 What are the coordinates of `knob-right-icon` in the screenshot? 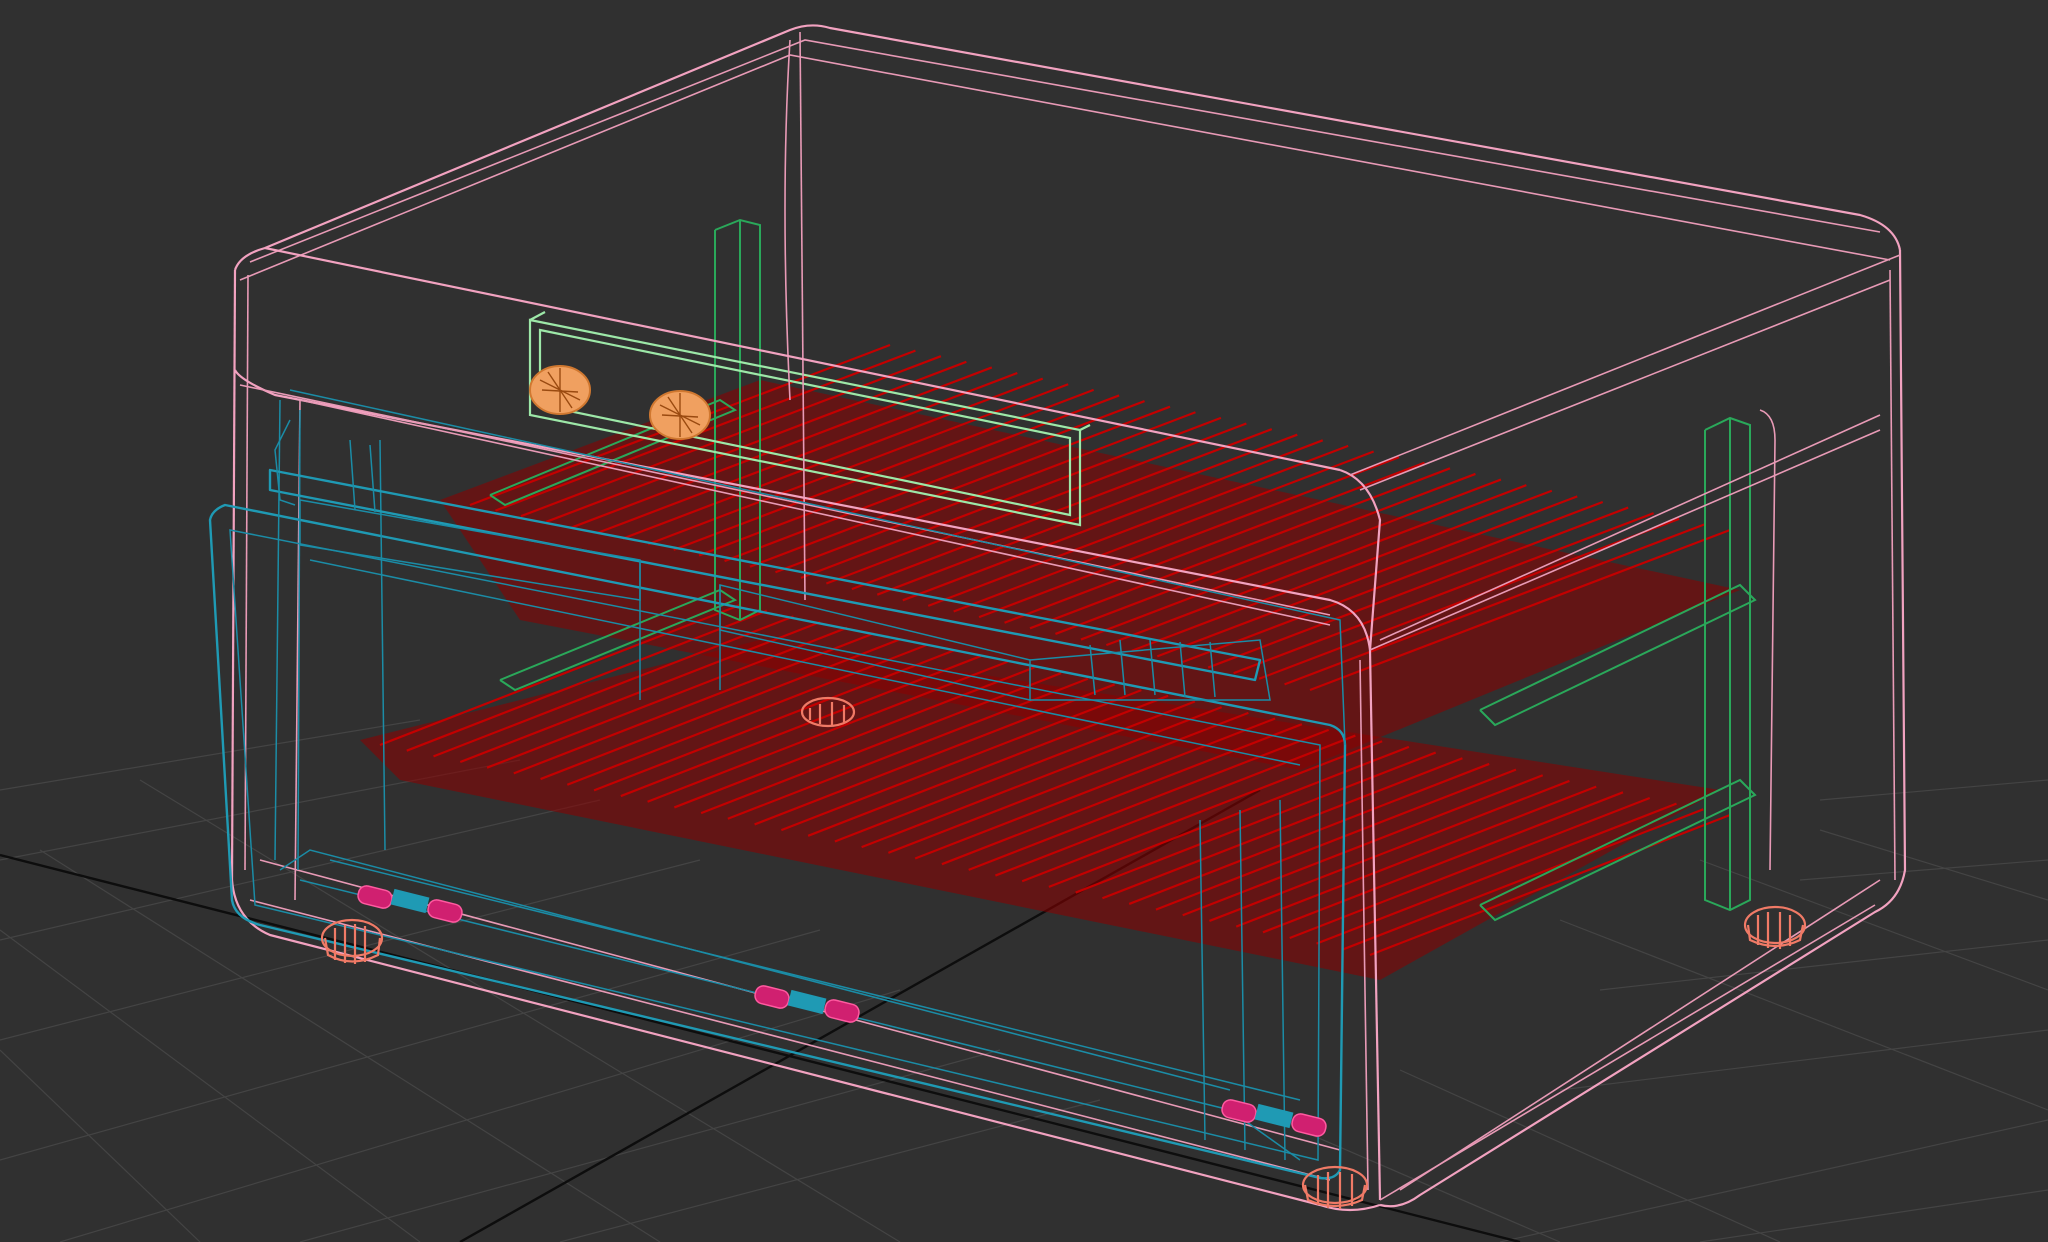 It's located at (680, 415).